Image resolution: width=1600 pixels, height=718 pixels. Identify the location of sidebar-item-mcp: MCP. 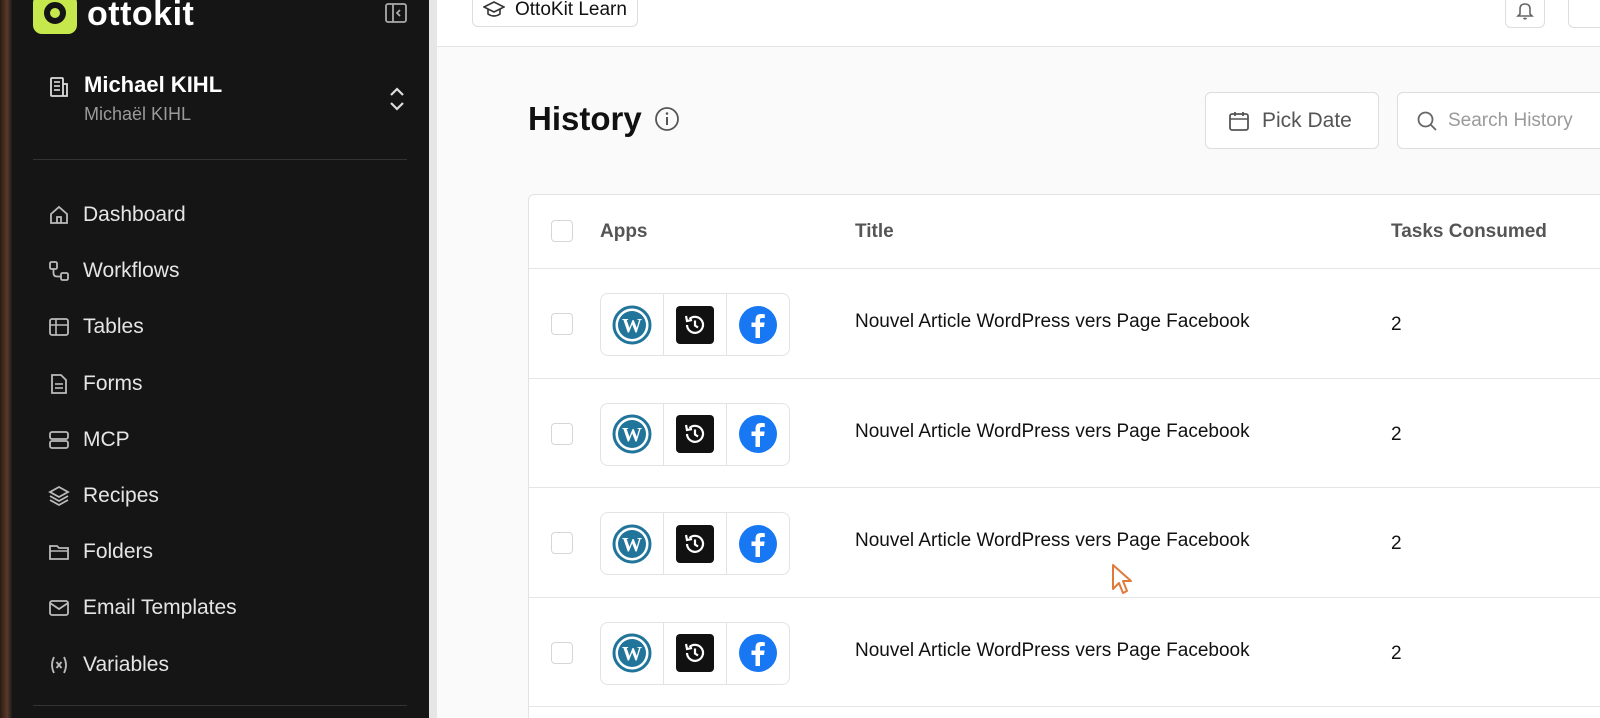
(142, 440).